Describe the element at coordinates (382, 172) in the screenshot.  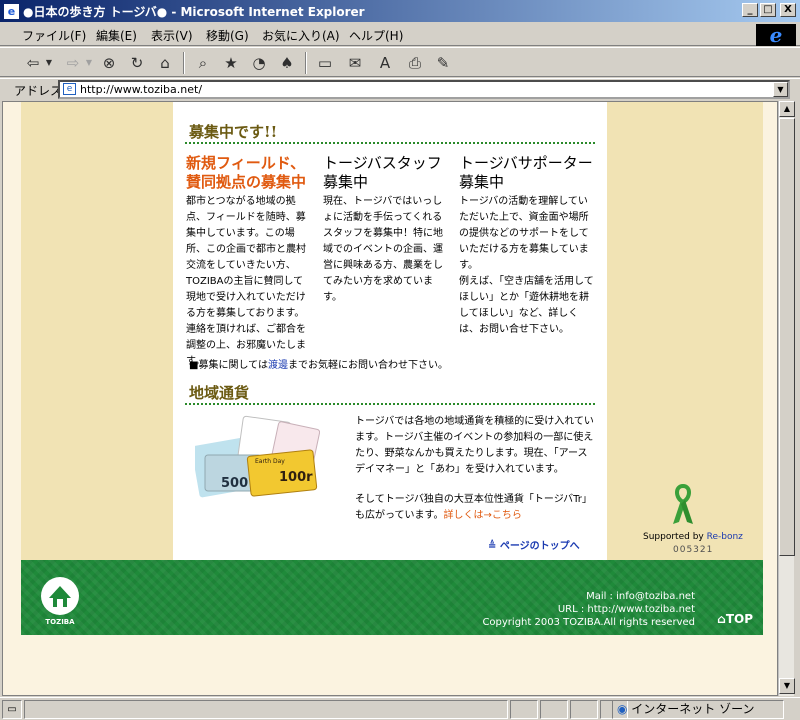
I see `column-heading: トージバスタッフ募集中` at that location.